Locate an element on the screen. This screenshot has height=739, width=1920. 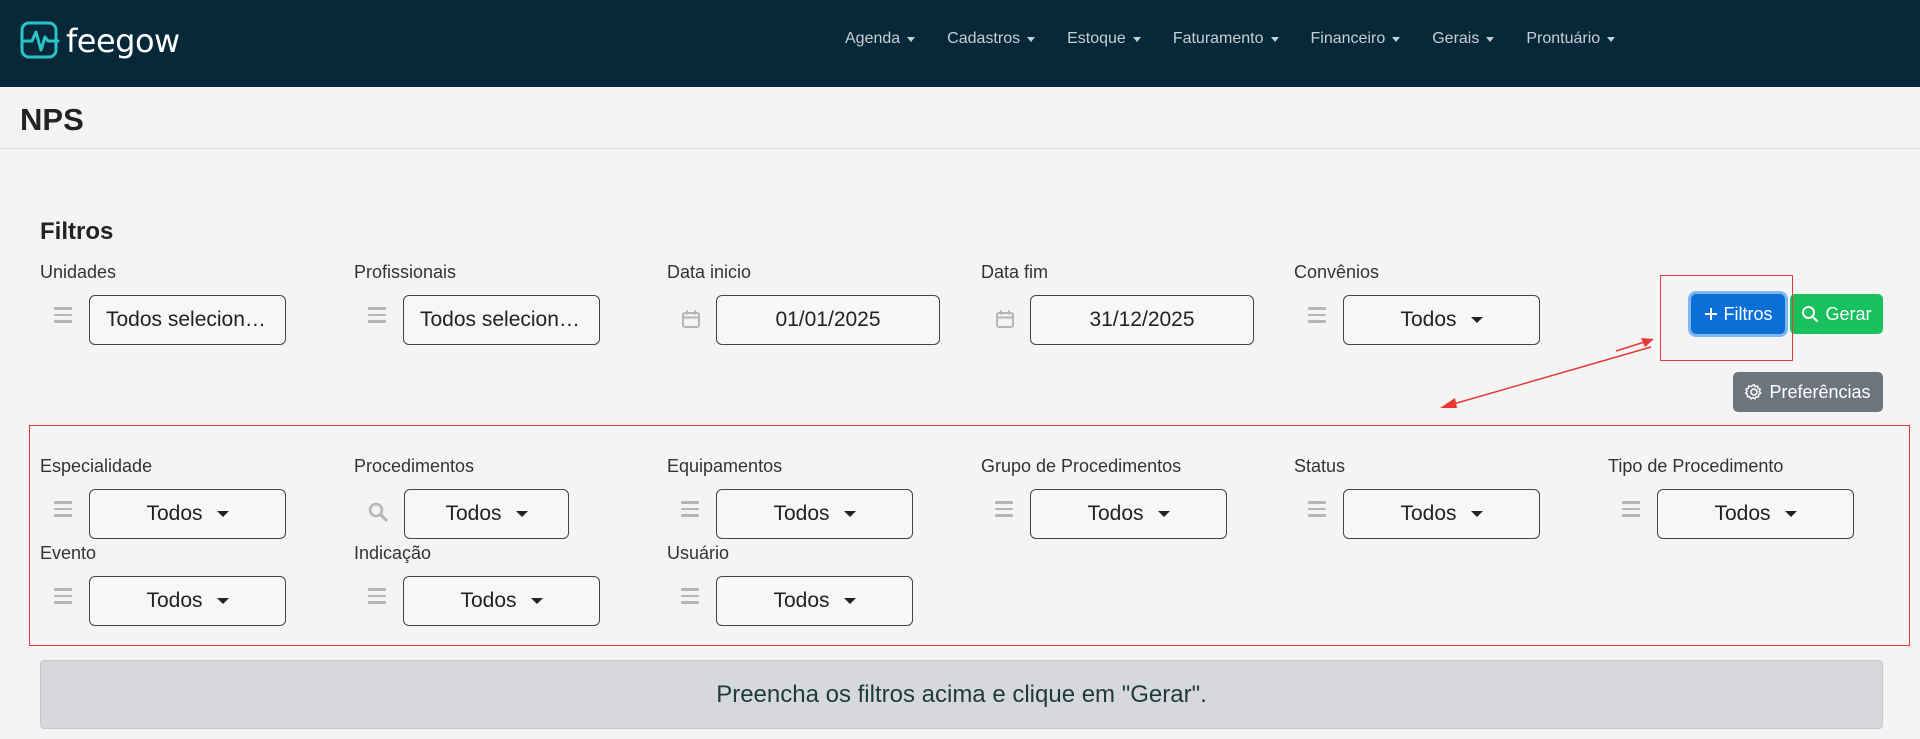
annotation-arrows is located at coordinates (1547, 373).